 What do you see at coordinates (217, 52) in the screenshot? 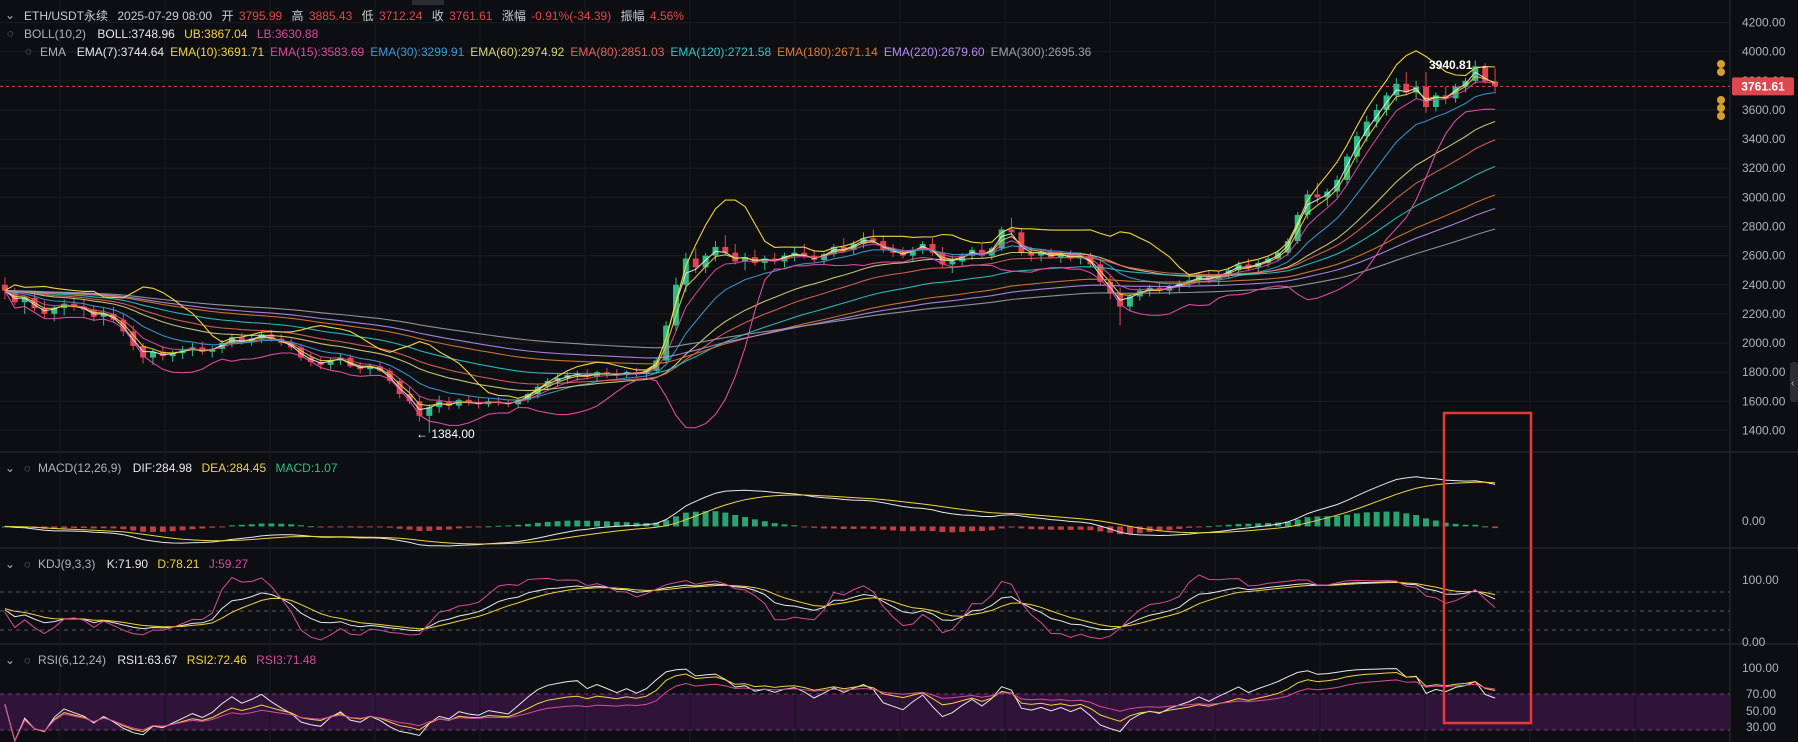
I see `ema-item: EMA(10):3691.71` at bounding box center [217, 52].